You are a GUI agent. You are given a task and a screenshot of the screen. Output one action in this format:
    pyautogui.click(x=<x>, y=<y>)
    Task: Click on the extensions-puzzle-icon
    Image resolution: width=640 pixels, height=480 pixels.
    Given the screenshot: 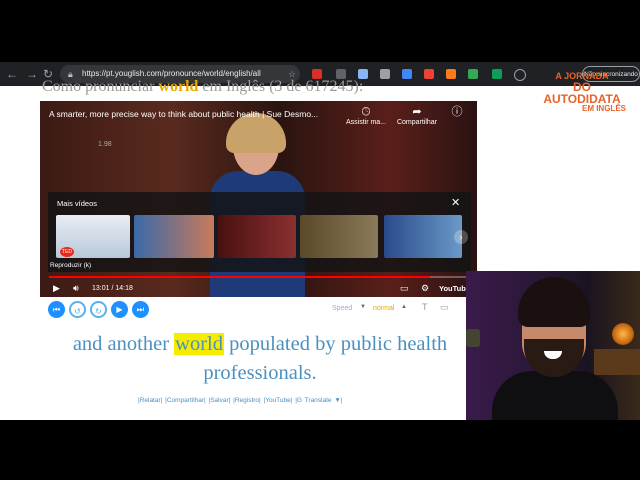 What is the action you would take?
    pyautogui.click(x=520, y=75)
    